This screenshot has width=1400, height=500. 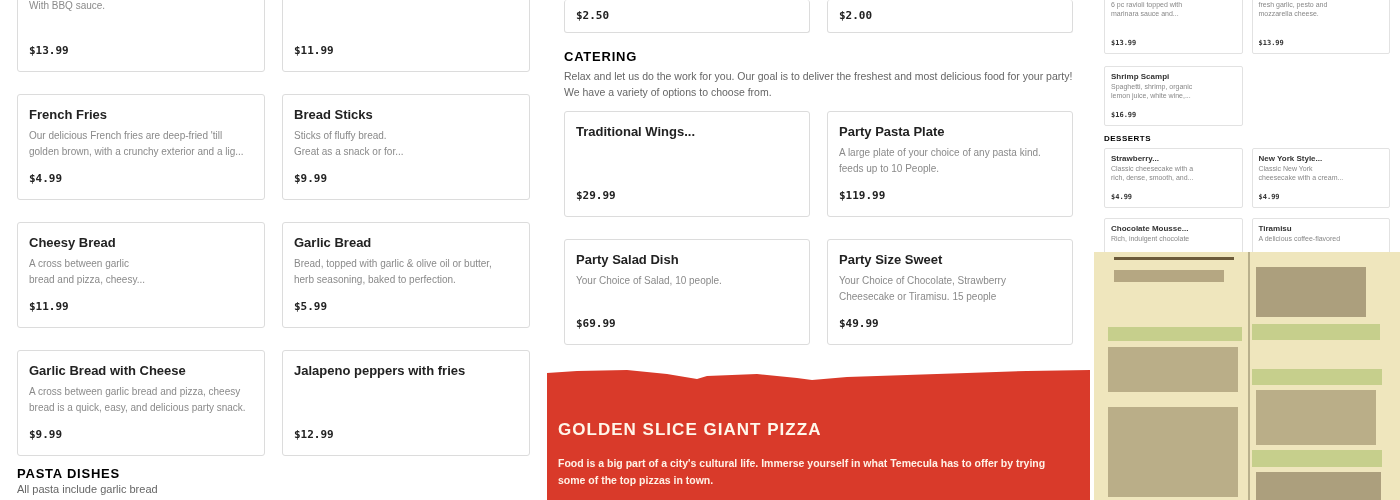 What do you see at coordinates (393, 272) in the screenshot?
I see `dish-description: Bread, topped with garlic & olive oil or butter, herb seasoning, baked to perfection.` at bounding box center [393, 272].